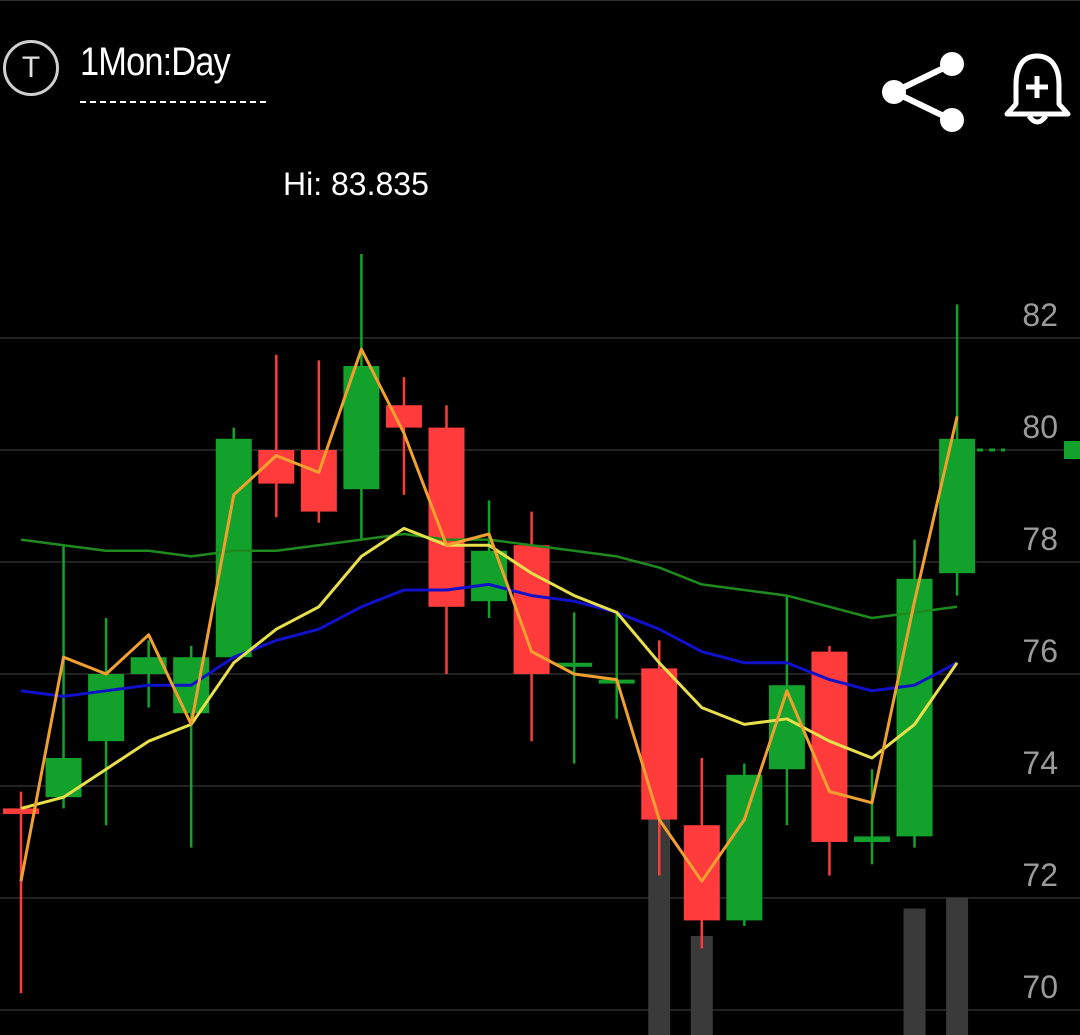 The width and height of the screenshot is (1080, 1035). What do you see at coordinates (1040, 763) in the screenshot?
I see `y-tick-label: 74` at bounding box center [1040, 763].